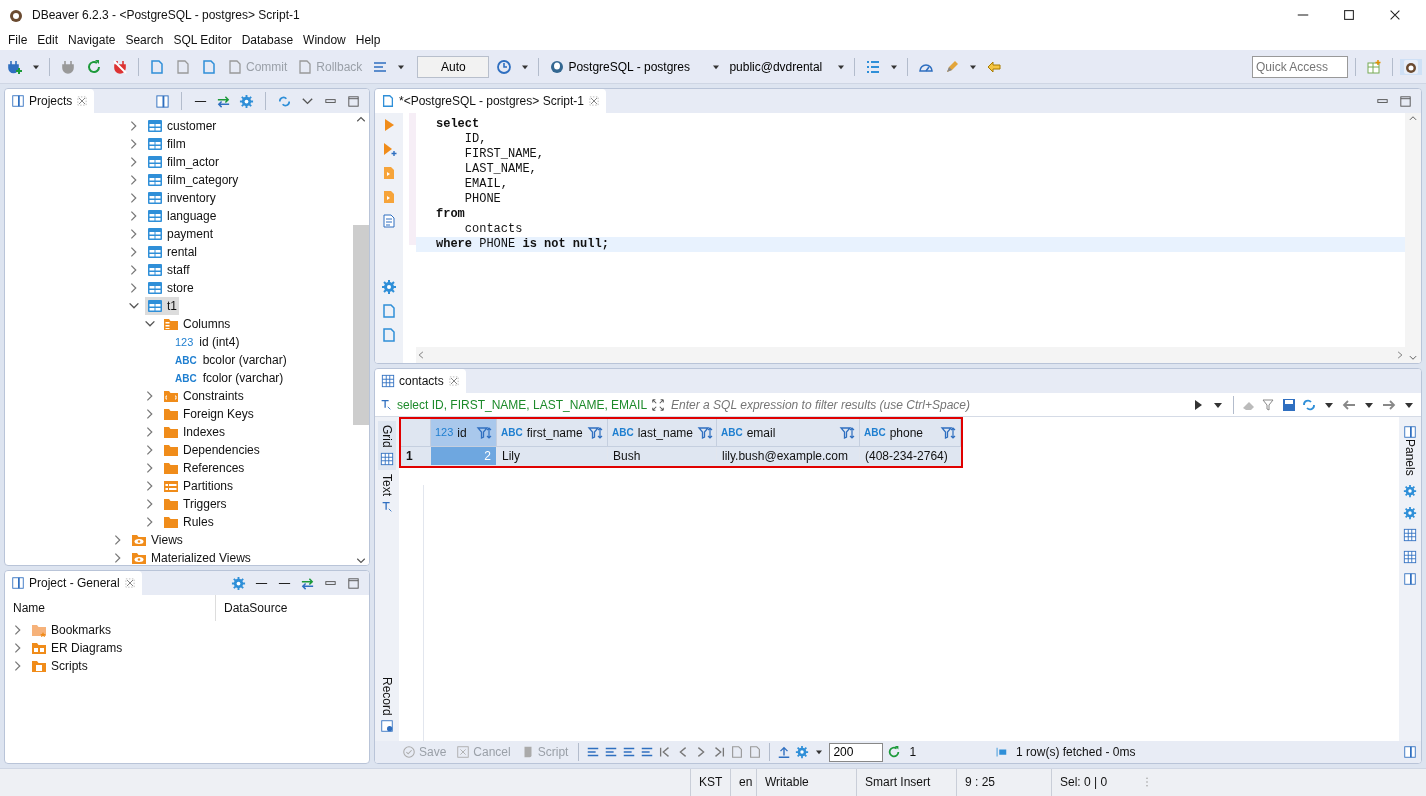 Image resolution: width=1426 pixels, height=796 pixels. Describe the element at coordinates (287, 608) in the screenshot. I see `column-header: DataSource` at that location.